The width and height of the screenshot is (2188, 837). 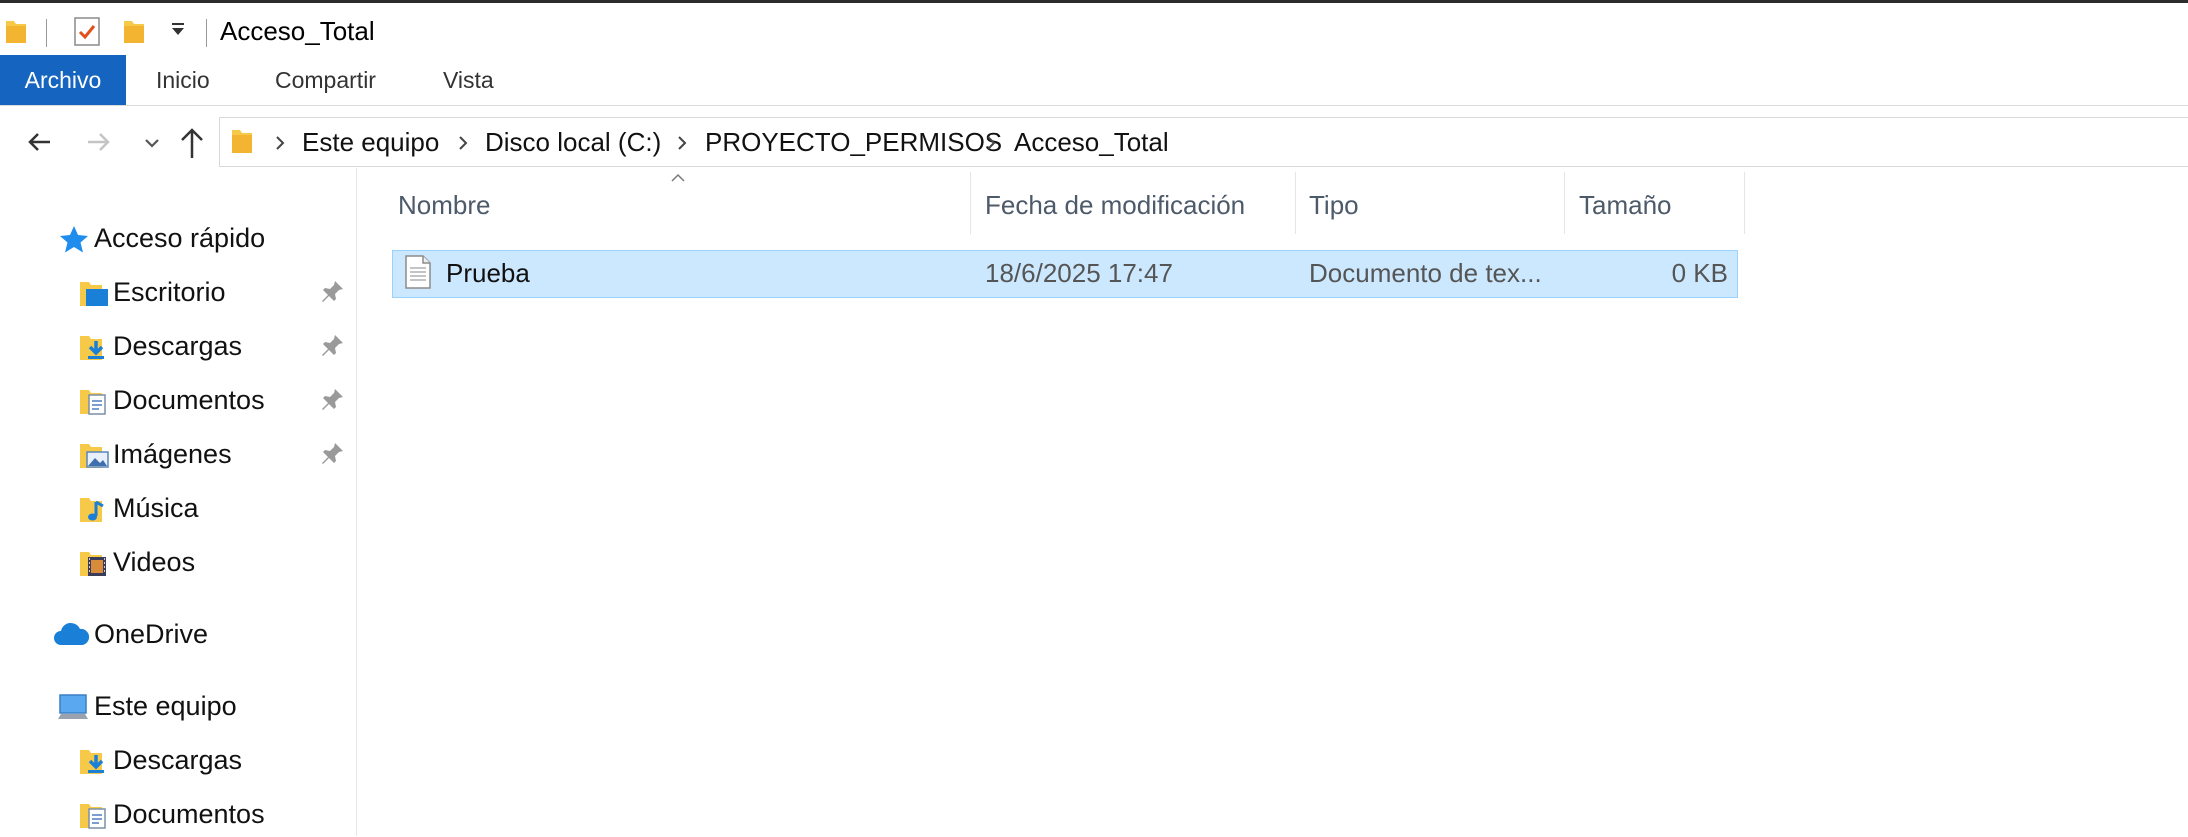 What do you see at coordinates (94, 458) in the screenshot?
I see `pictures-folder-icon` at bounding box center [94, 458].